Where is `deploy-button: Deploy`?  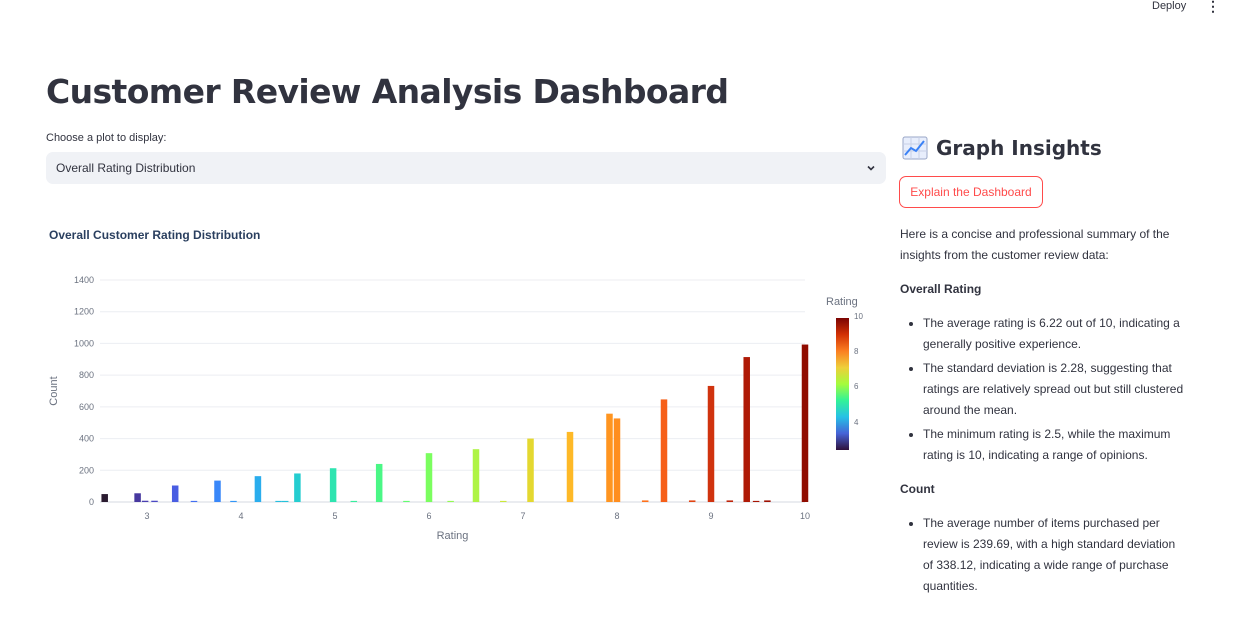
deploy-button: Deploy is located at coordinates (1169, 6).